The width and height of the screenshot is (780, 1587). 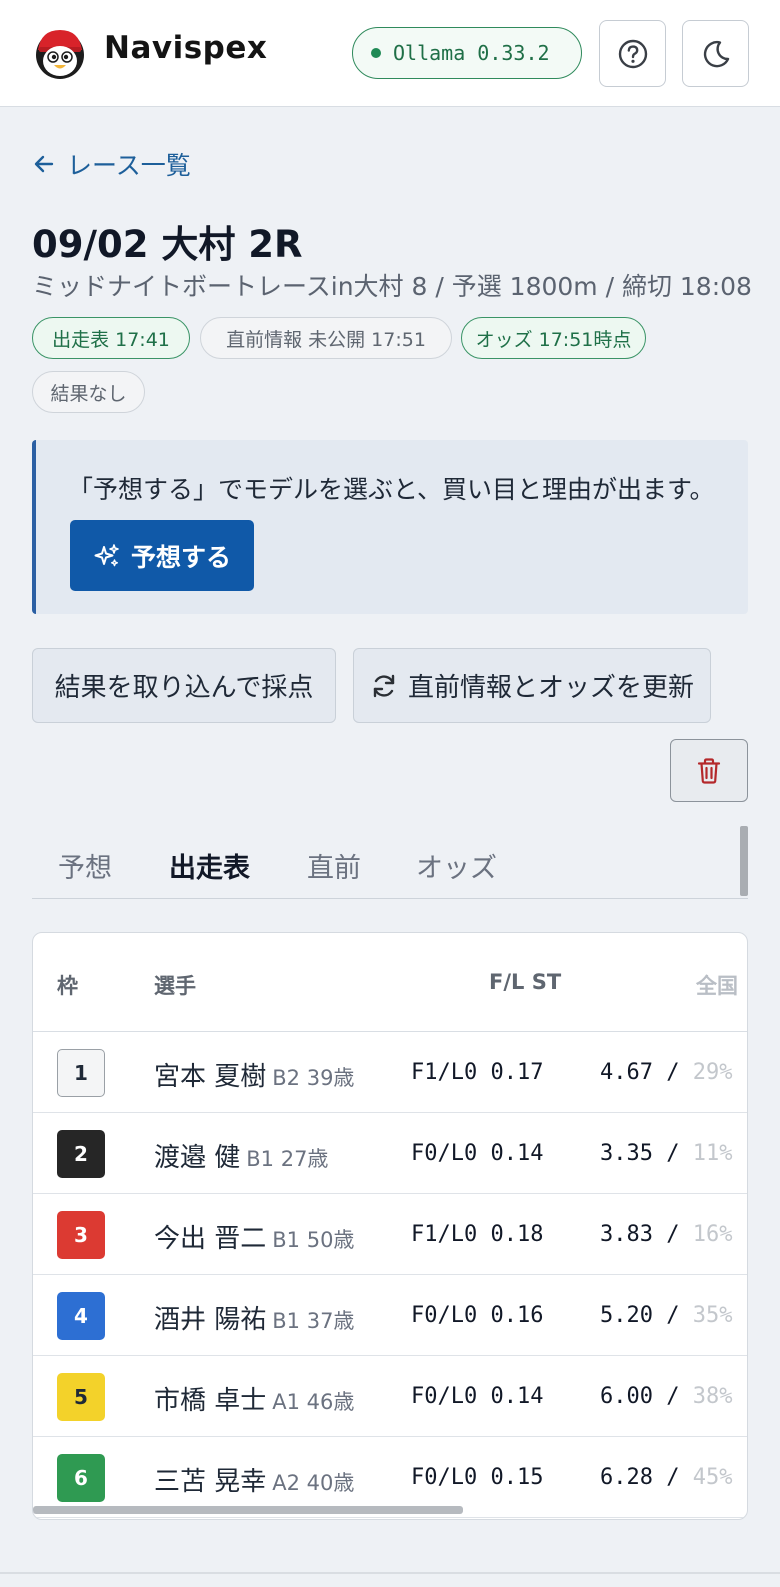 I want to click on prediction-info-message: 「予想する」でモデルを選ぶと、買い目と理由が出ます。, so click(x=391, y=489).